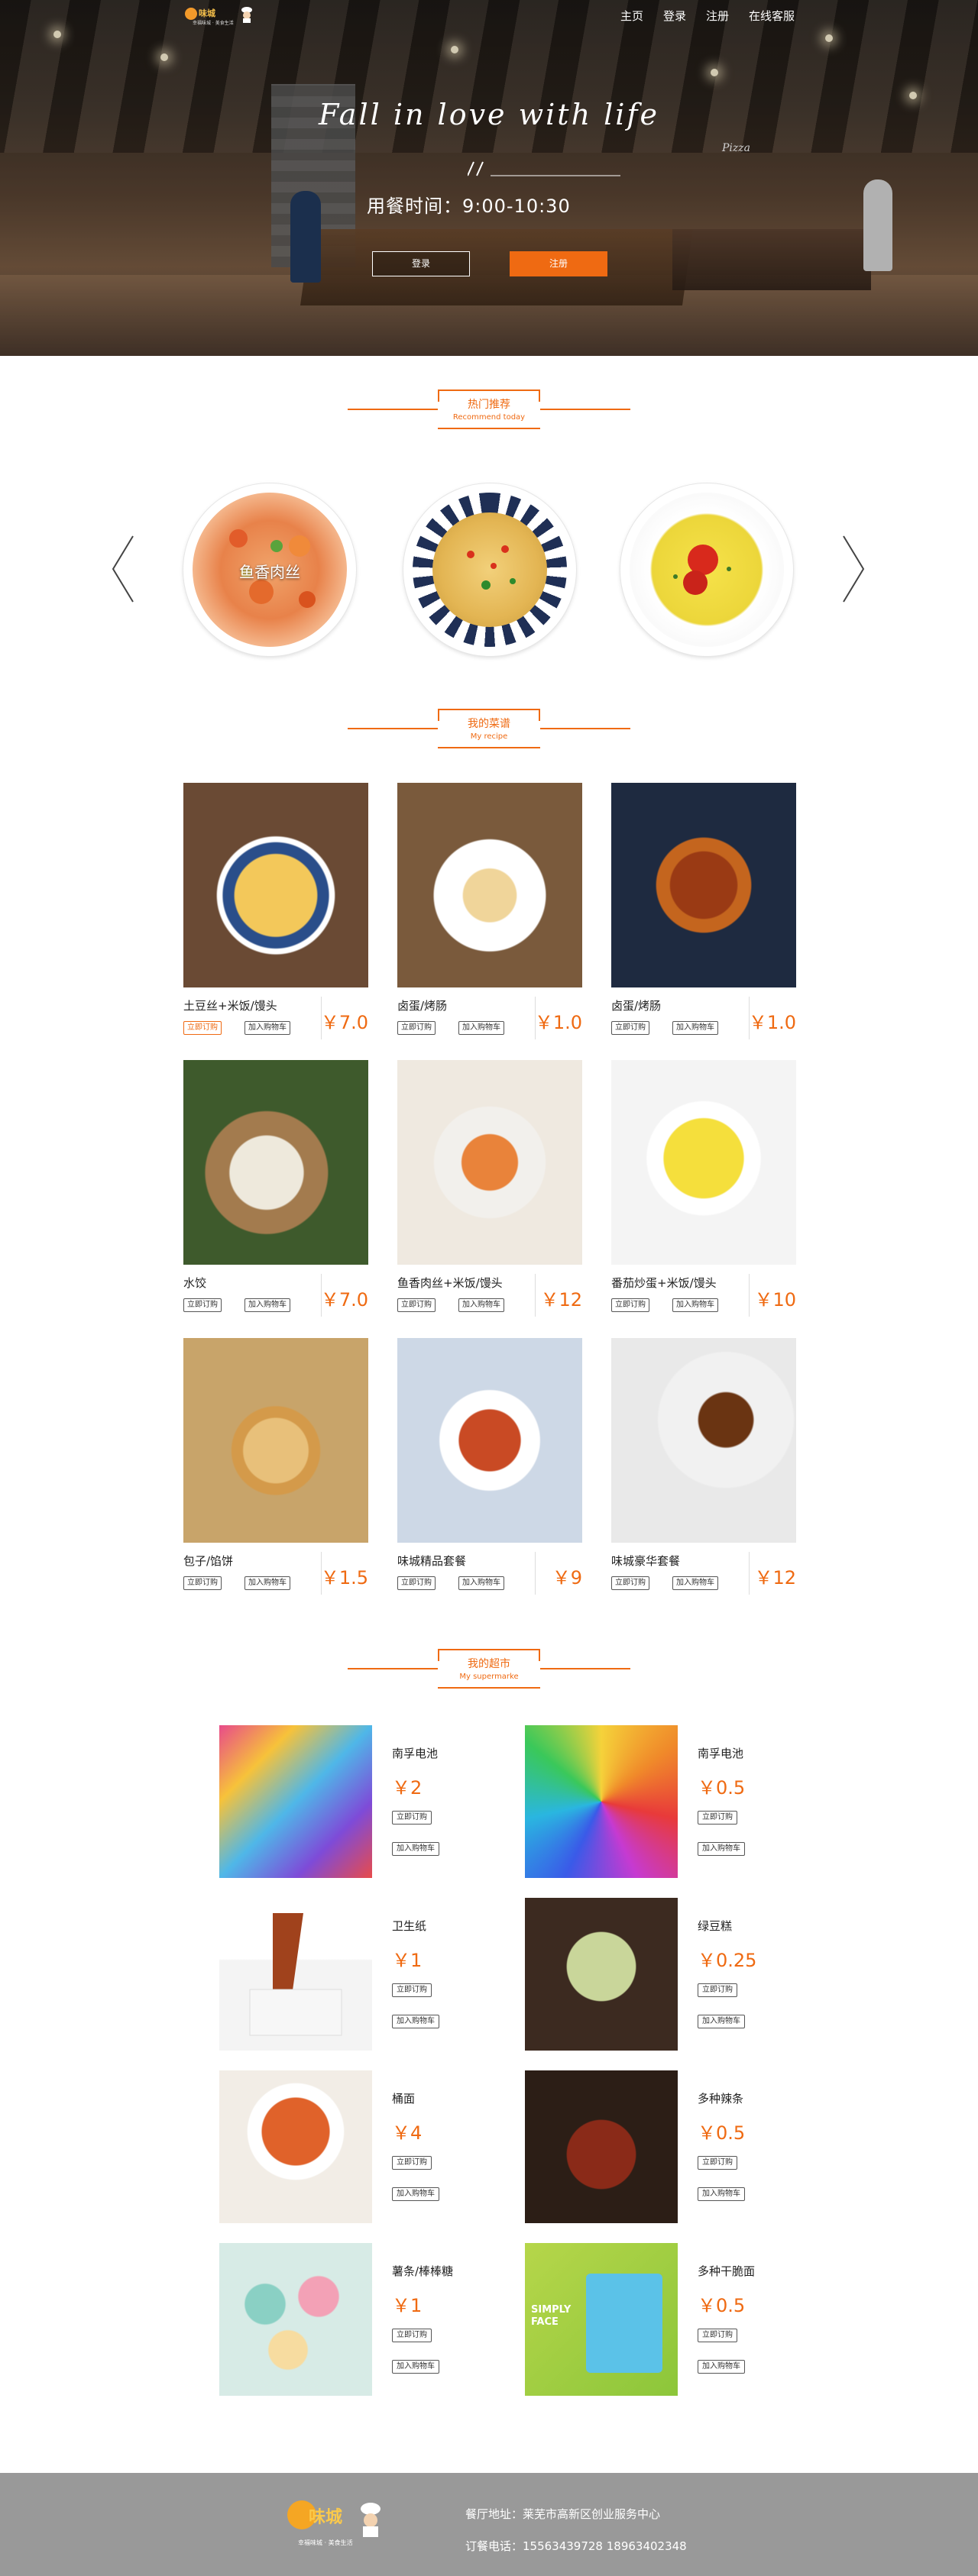 This screenshot has width=978, height=2576. I want to click on snack-package-icon, so click(624, 2323).